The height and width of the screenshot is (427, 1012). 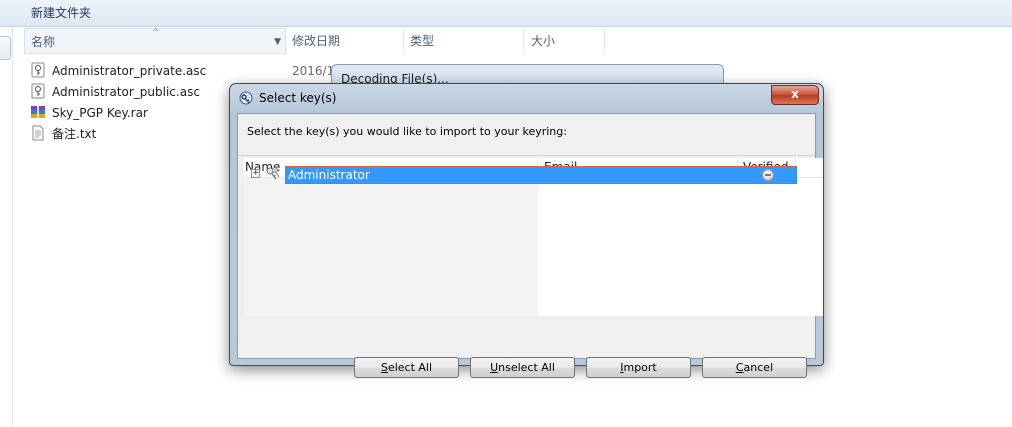 I want to click on import-button: Import, so click(x=638, y=367).